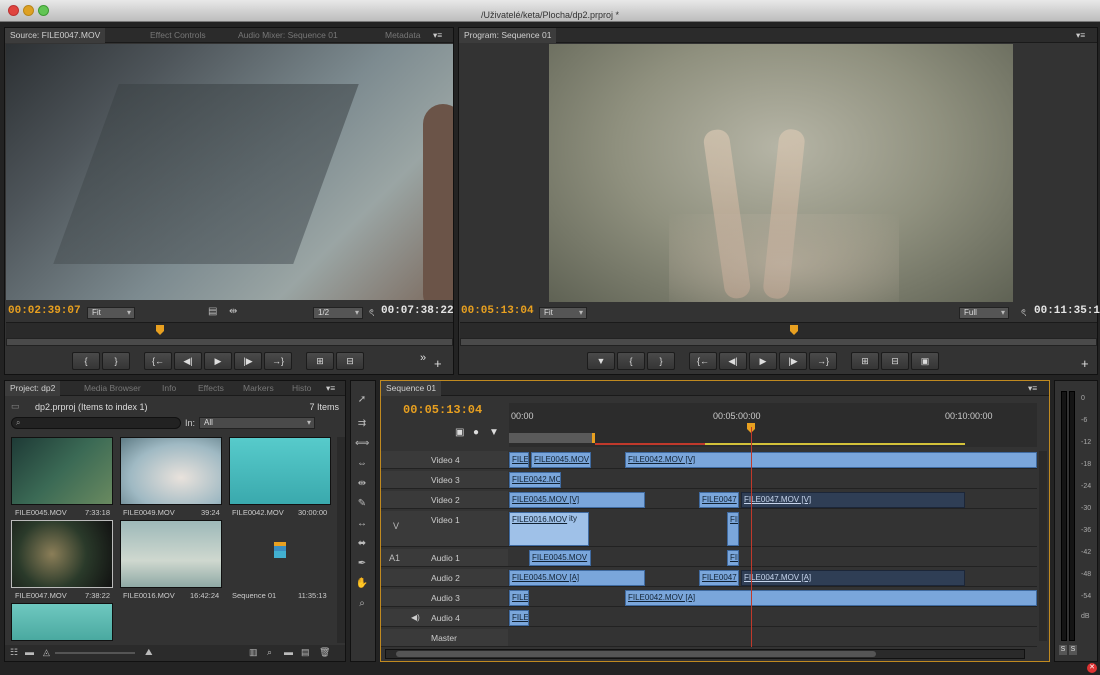 The image size is (1100, 675). What do you see at coordinates (497, 311) in the screenshot?
I see `program-timecode: 00:05:13:04` at bounding box center [497, 311].